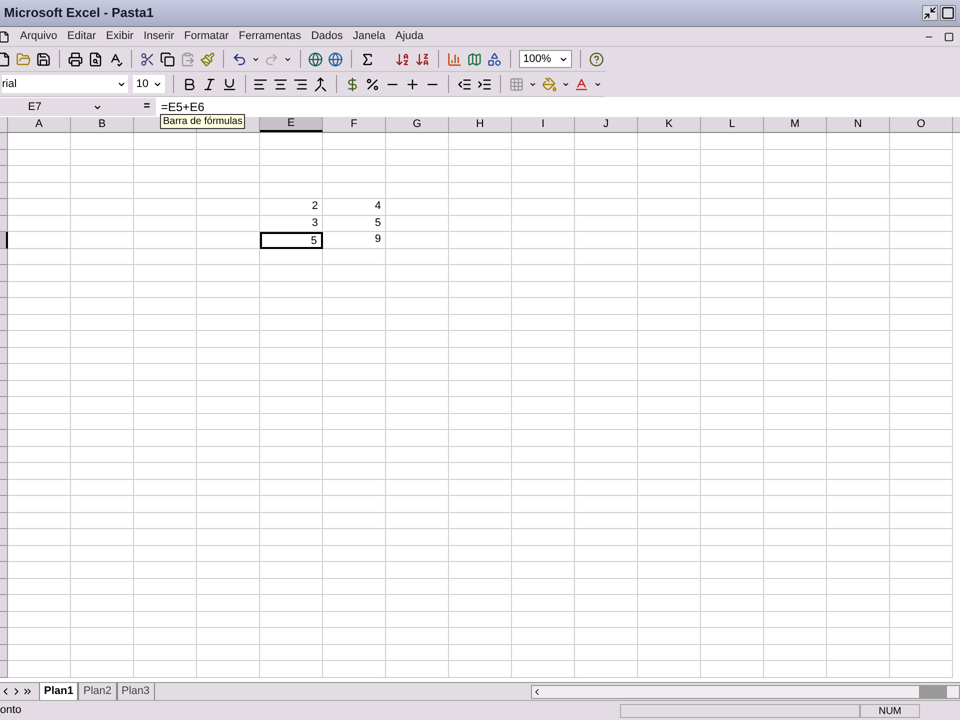 This screenshot has height=720, width=960. I want to click on tooltip: Barra de fórmulas, so click(203, 121).